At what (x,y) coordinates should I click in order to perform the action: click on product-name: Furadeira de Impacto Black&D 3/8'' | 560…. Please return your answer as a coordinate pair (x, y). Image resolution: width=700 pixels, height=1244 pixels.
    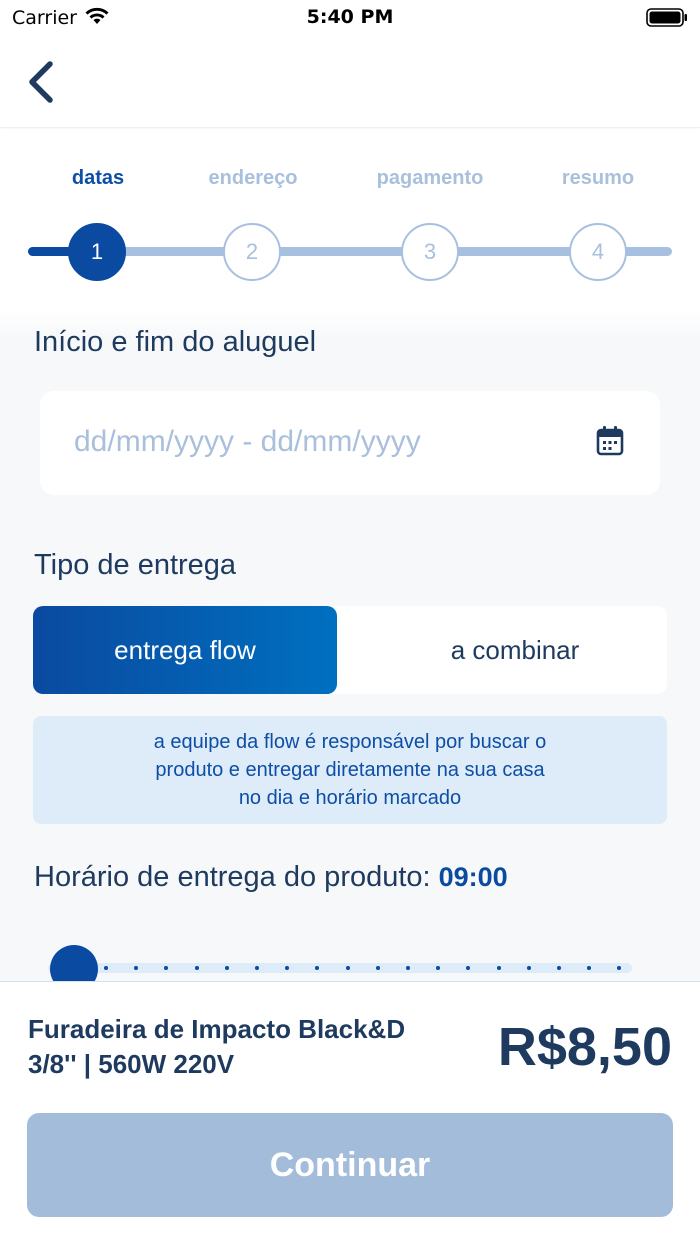
    Looking at the image, I should click on (243, 1047).